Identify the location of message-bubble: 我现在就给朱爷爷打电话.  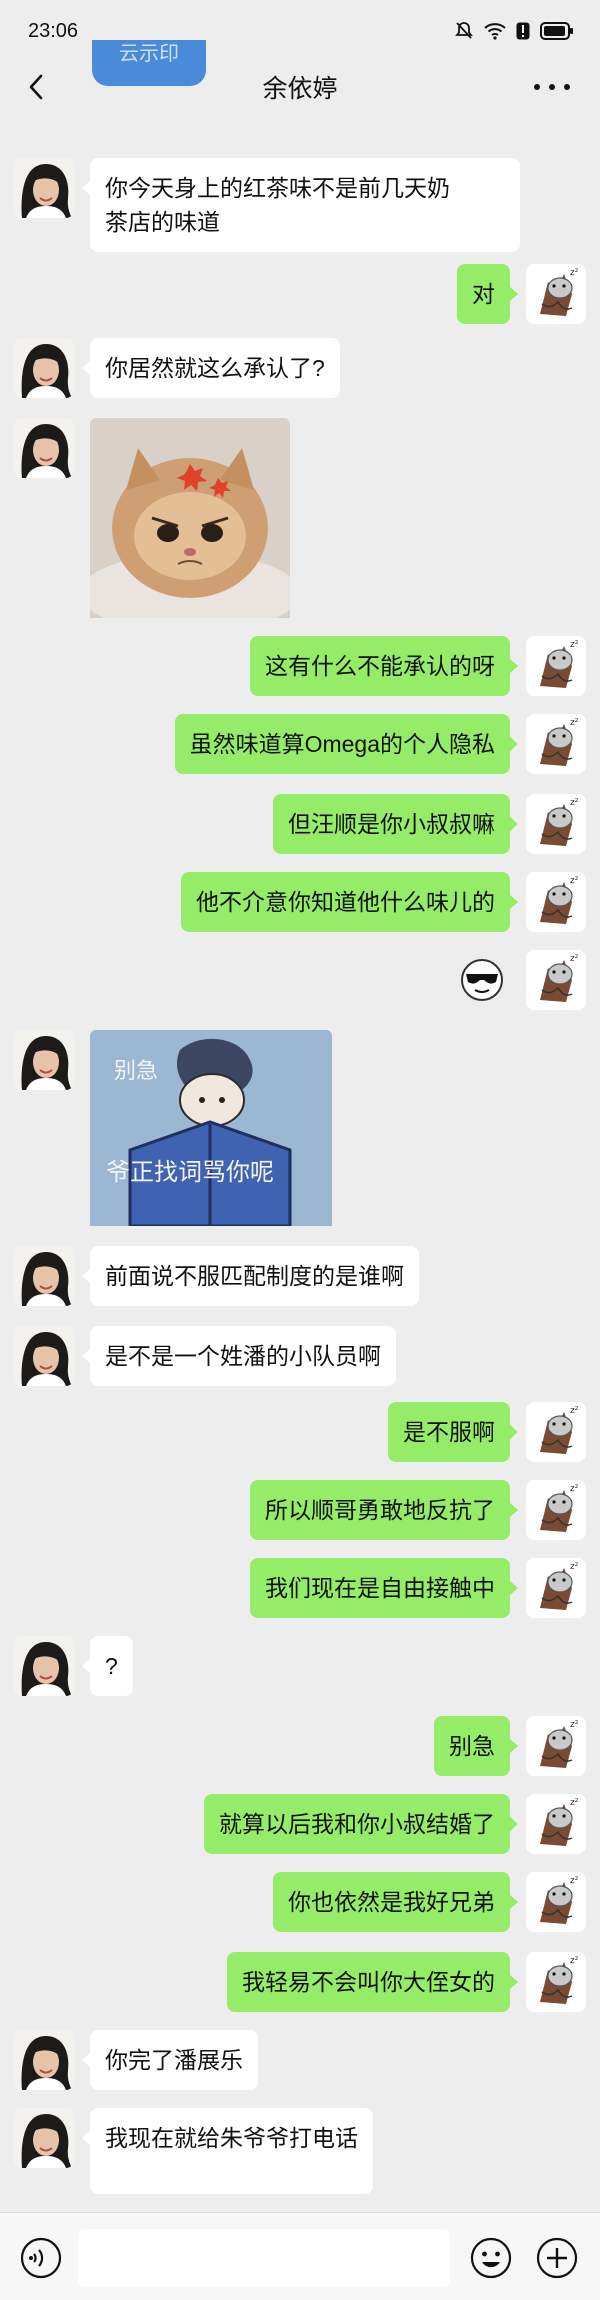
(227, 2151).